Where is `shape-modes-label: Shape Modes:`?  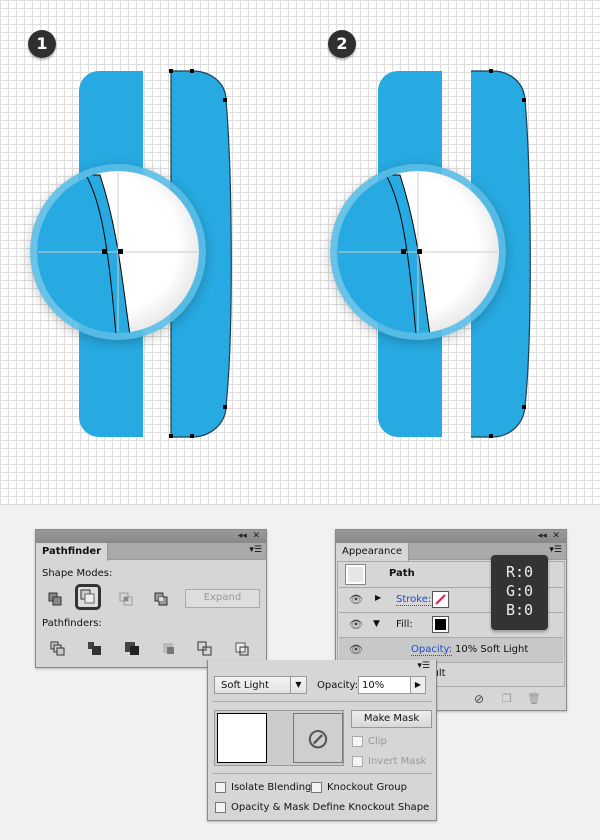
shape-modes-label: Shape Modes: is located at coordinates (77, 573).